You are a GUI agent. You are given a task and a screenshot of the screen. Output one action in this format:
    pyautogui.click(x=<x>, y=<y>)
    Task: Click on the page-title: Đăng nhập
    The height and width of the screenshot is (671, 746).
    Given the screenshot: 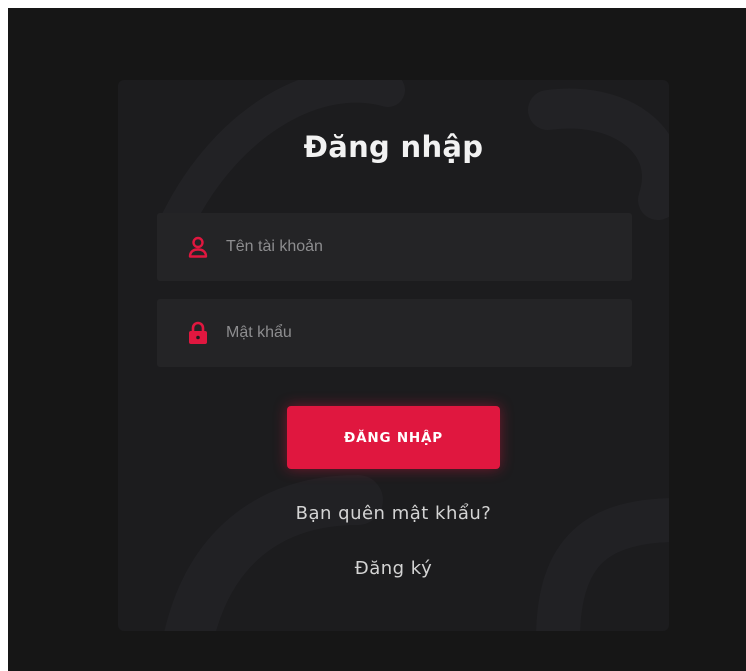 What is the action you would take?
    pyautogui.click(x=393, y=147)
    